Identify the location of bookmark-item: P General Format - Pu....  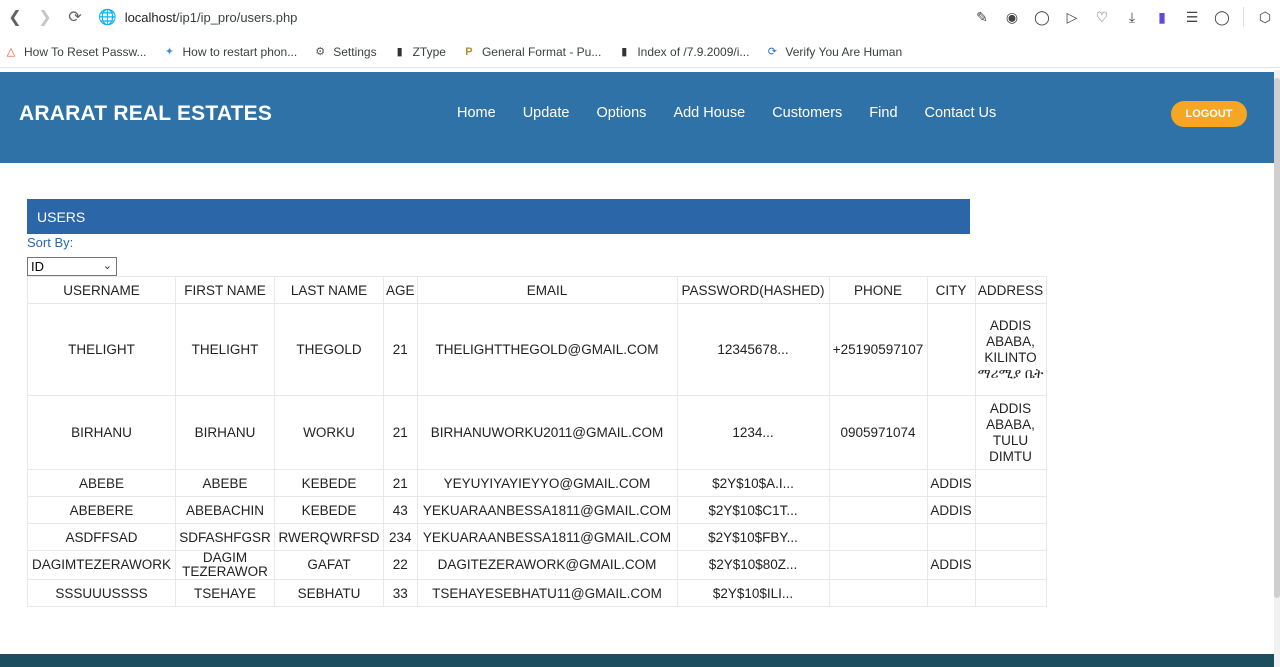
(531, 52).